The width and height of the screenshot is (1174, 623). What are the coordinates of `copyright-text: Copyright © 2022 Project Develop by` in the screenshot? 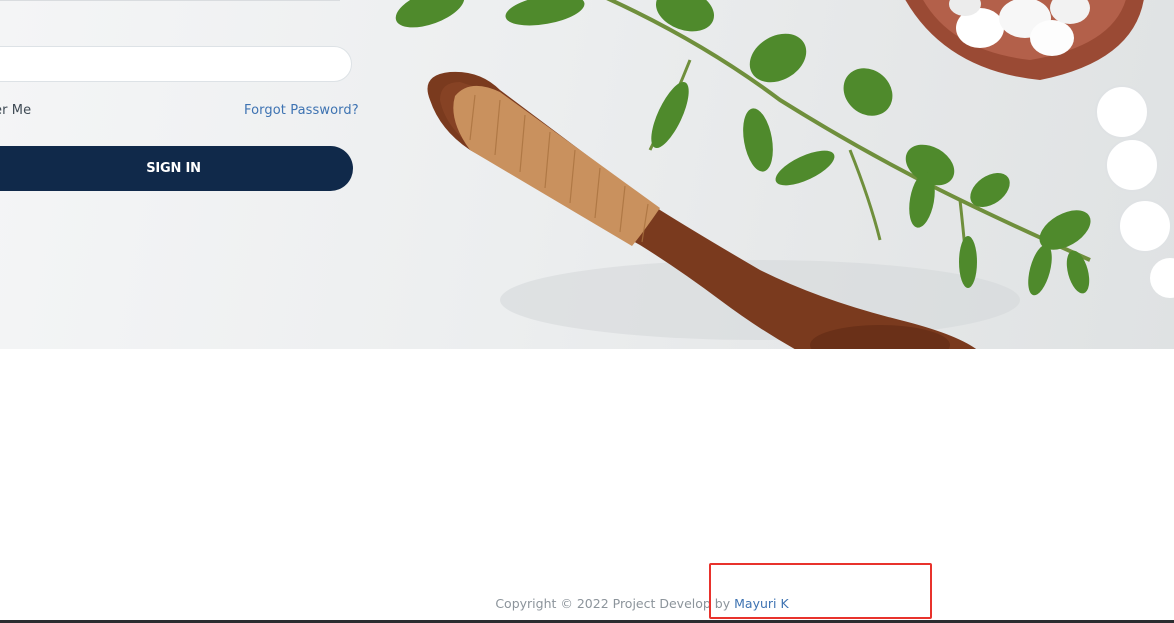 It's located at (613, 603).